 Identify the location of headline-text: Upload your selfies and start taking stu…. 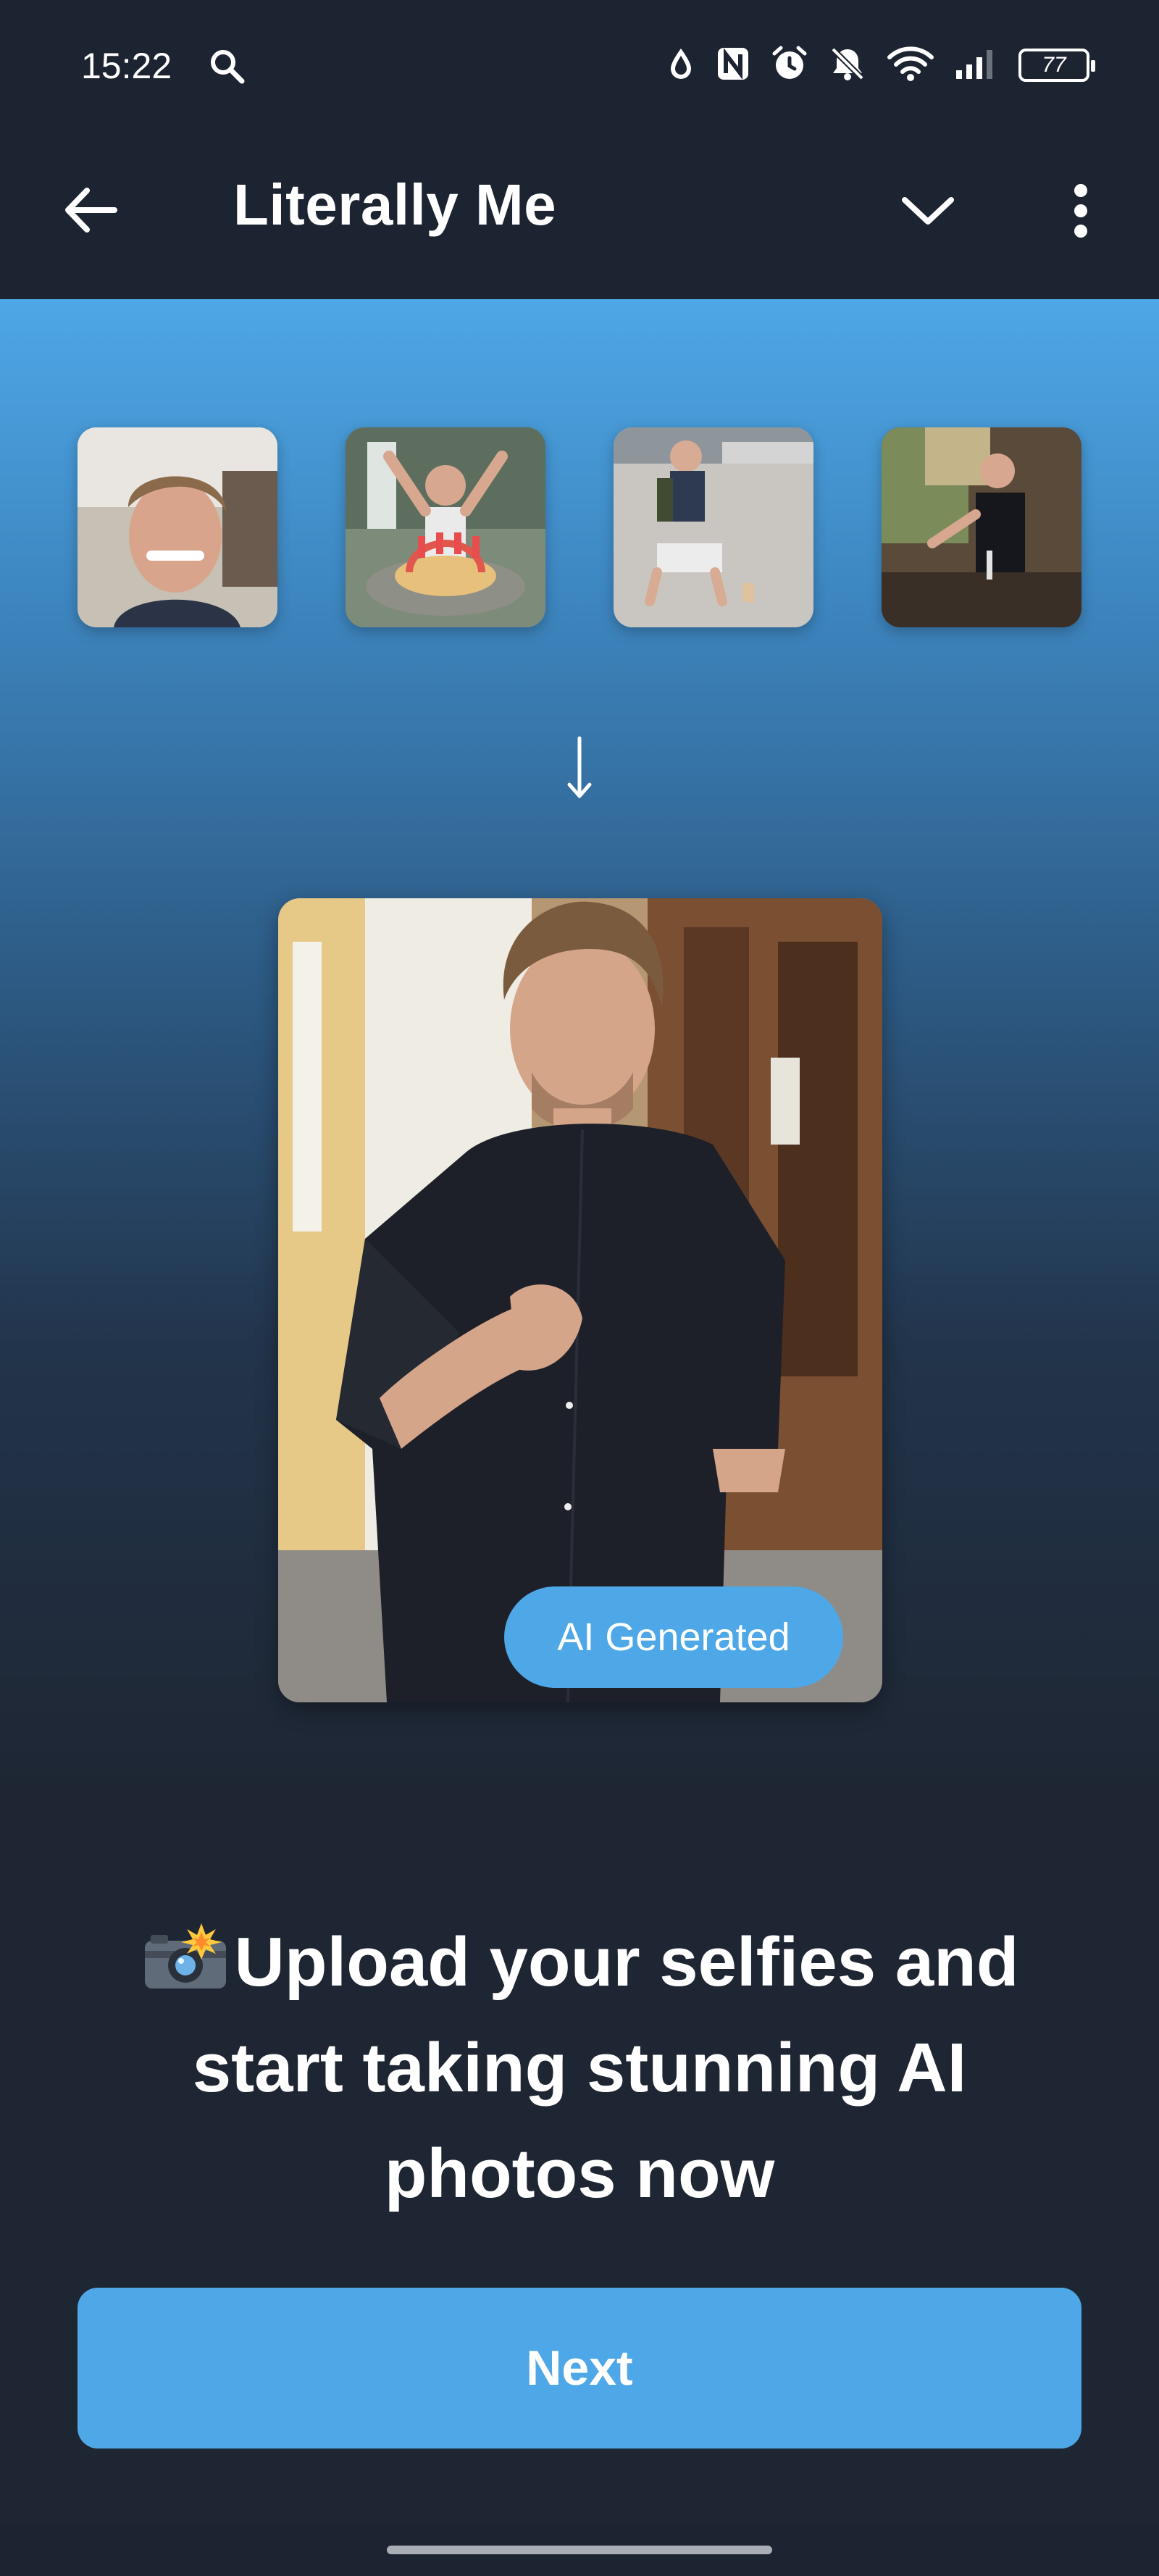
(605, 2067).